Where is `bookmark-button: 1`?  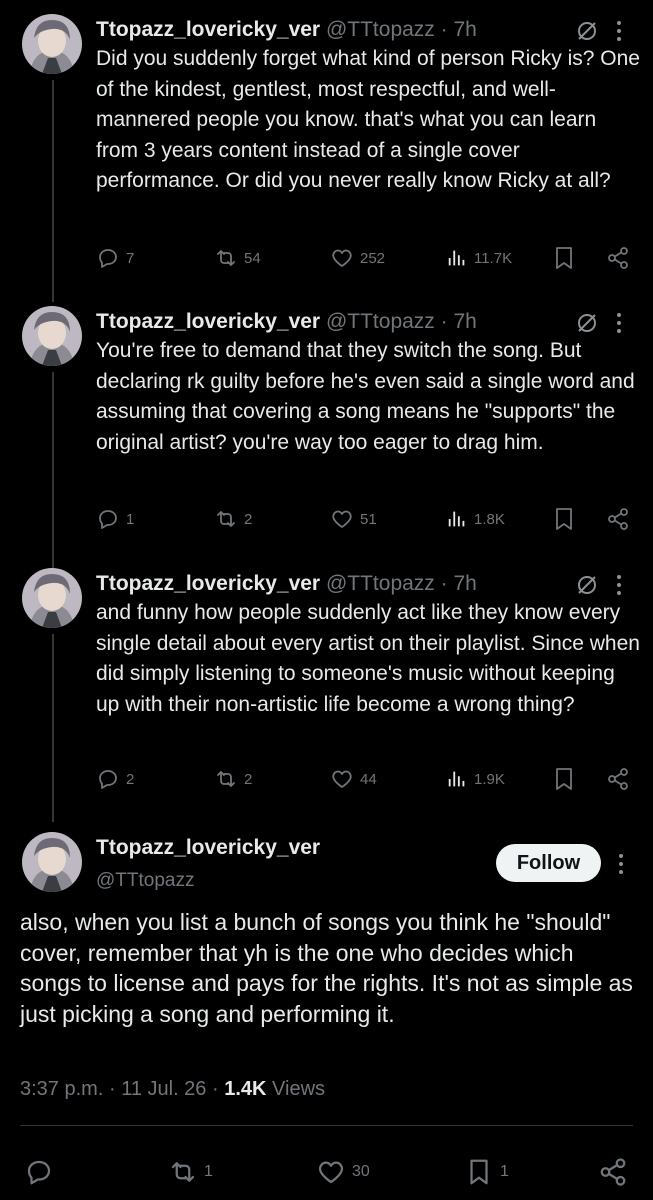 bookmark-button: 1 is located at coordinates (486, 1172).